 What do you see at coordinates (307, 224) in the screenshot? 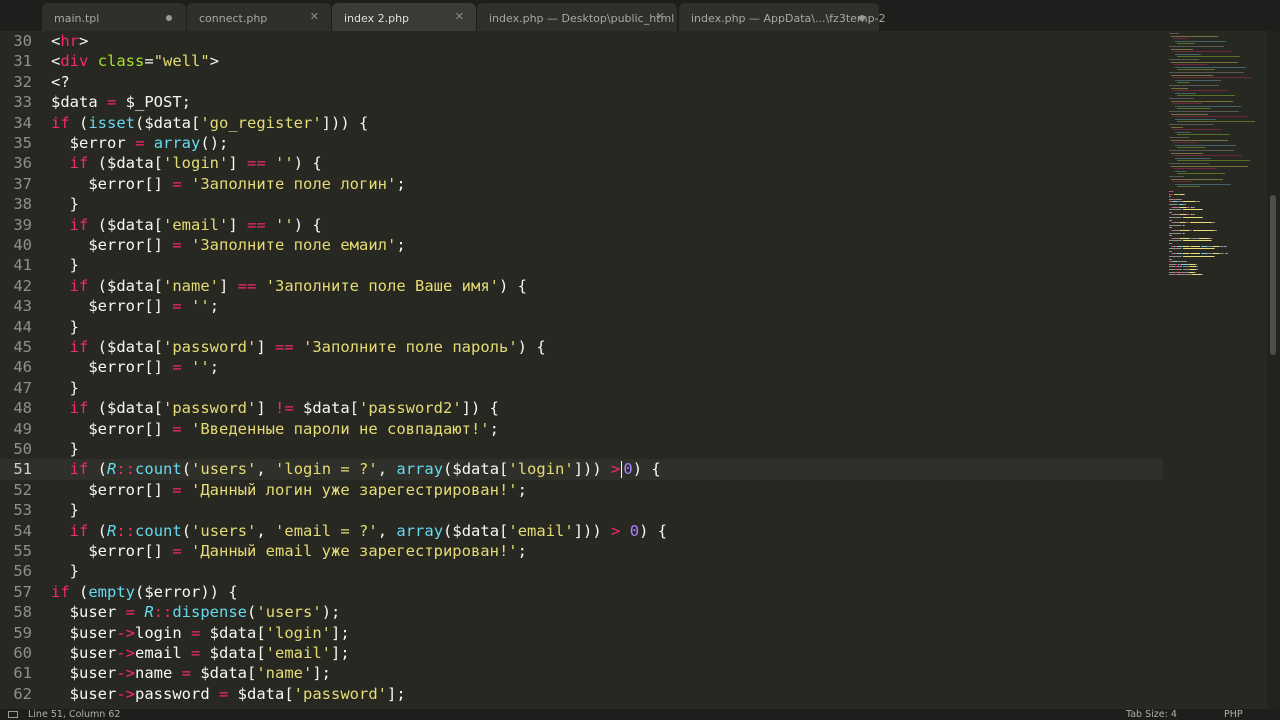
I see `code-token: ) {` at bounding box center [307, 224].